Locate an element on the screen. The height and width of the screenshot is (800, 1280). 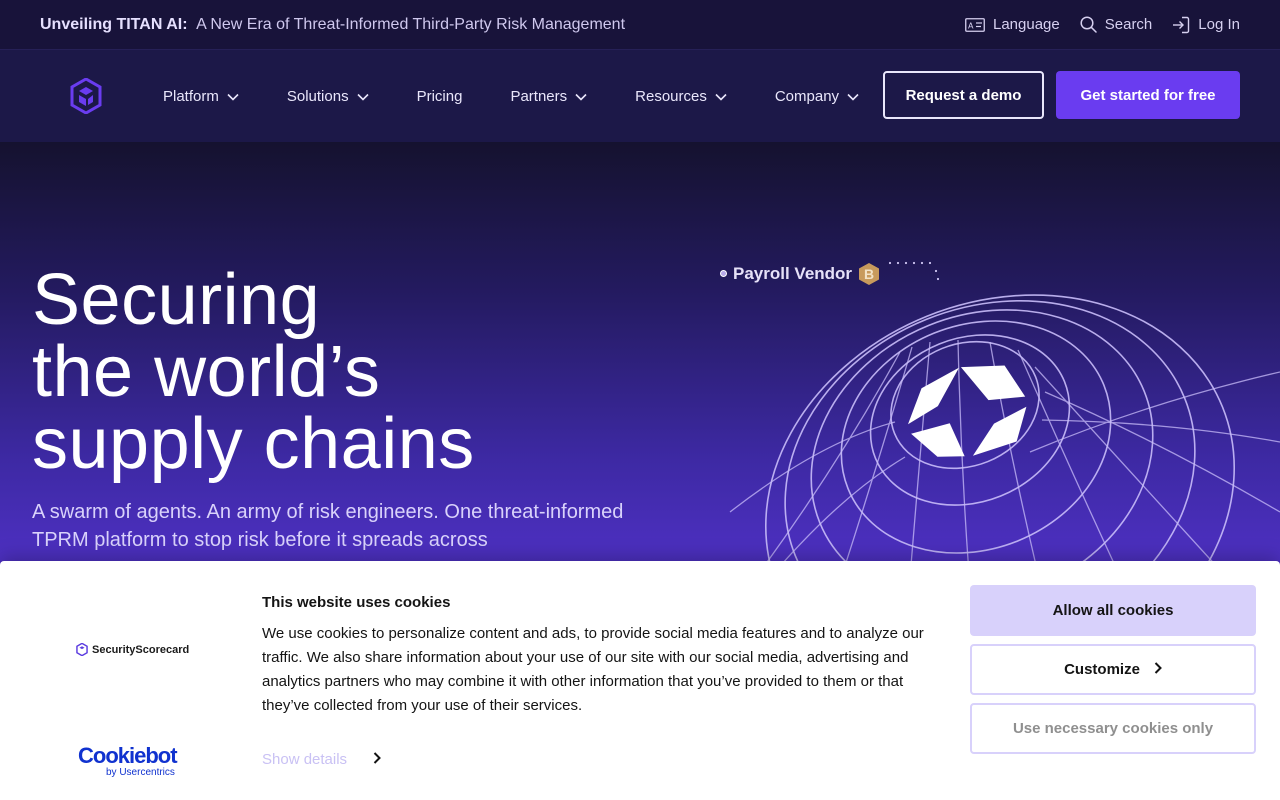
nav-item-partners: Partners is located at coordinates (548, 96).